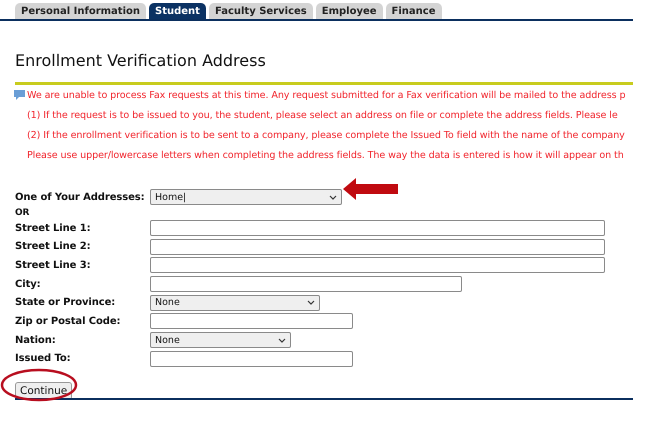 The width and height of the screenshot is (647, 444). What do you see at coordinates (80, 11) in the screenshot?
I see `tab: Personal Information` at bounding box center [80, 11].